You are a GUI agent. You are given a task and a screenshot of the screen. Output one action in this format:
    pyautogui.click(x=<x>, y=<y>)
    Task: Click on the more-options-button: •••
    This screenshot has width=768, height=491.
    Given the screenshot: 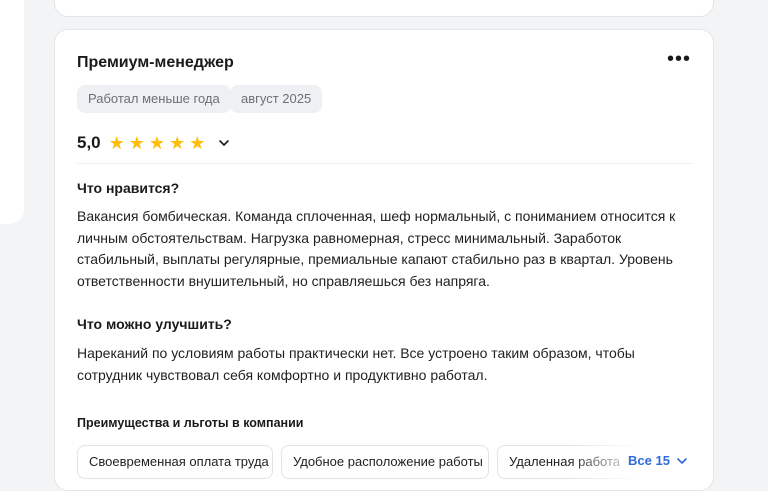 What is the action you would take?
    pyautogui.click(x=679, y=60)
    